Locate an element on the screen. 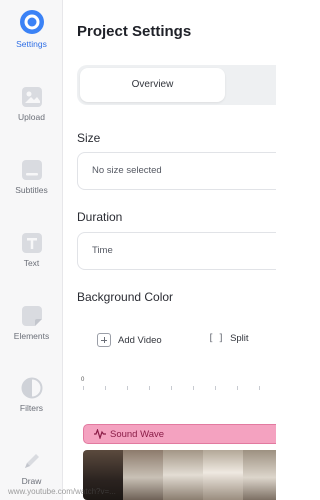 Image resolution: width=320 pixels, height=500 pixels. duration-label: Duration is located at coordinates (100, 217).